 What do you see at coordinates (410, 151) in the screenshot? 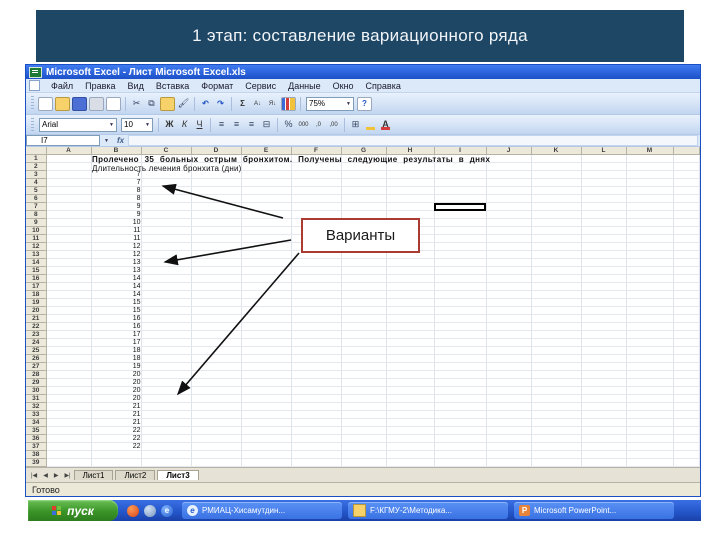
I see `column-header-H: H` at bounding box center [410, 151].